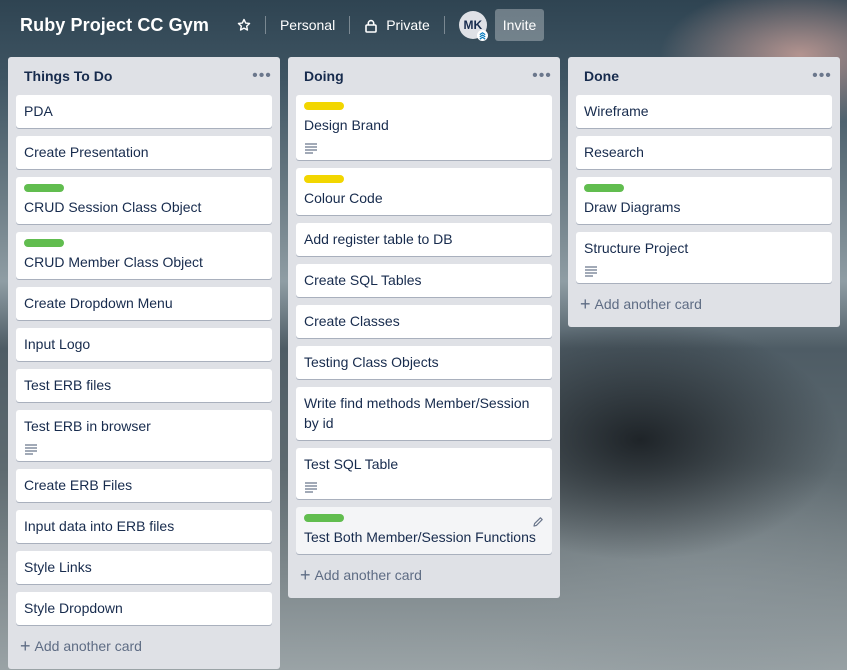 The image size is (847, 670). Describe the element at coordinates (614, 152) in the screenshot. I see `card-title: Research` at that location.